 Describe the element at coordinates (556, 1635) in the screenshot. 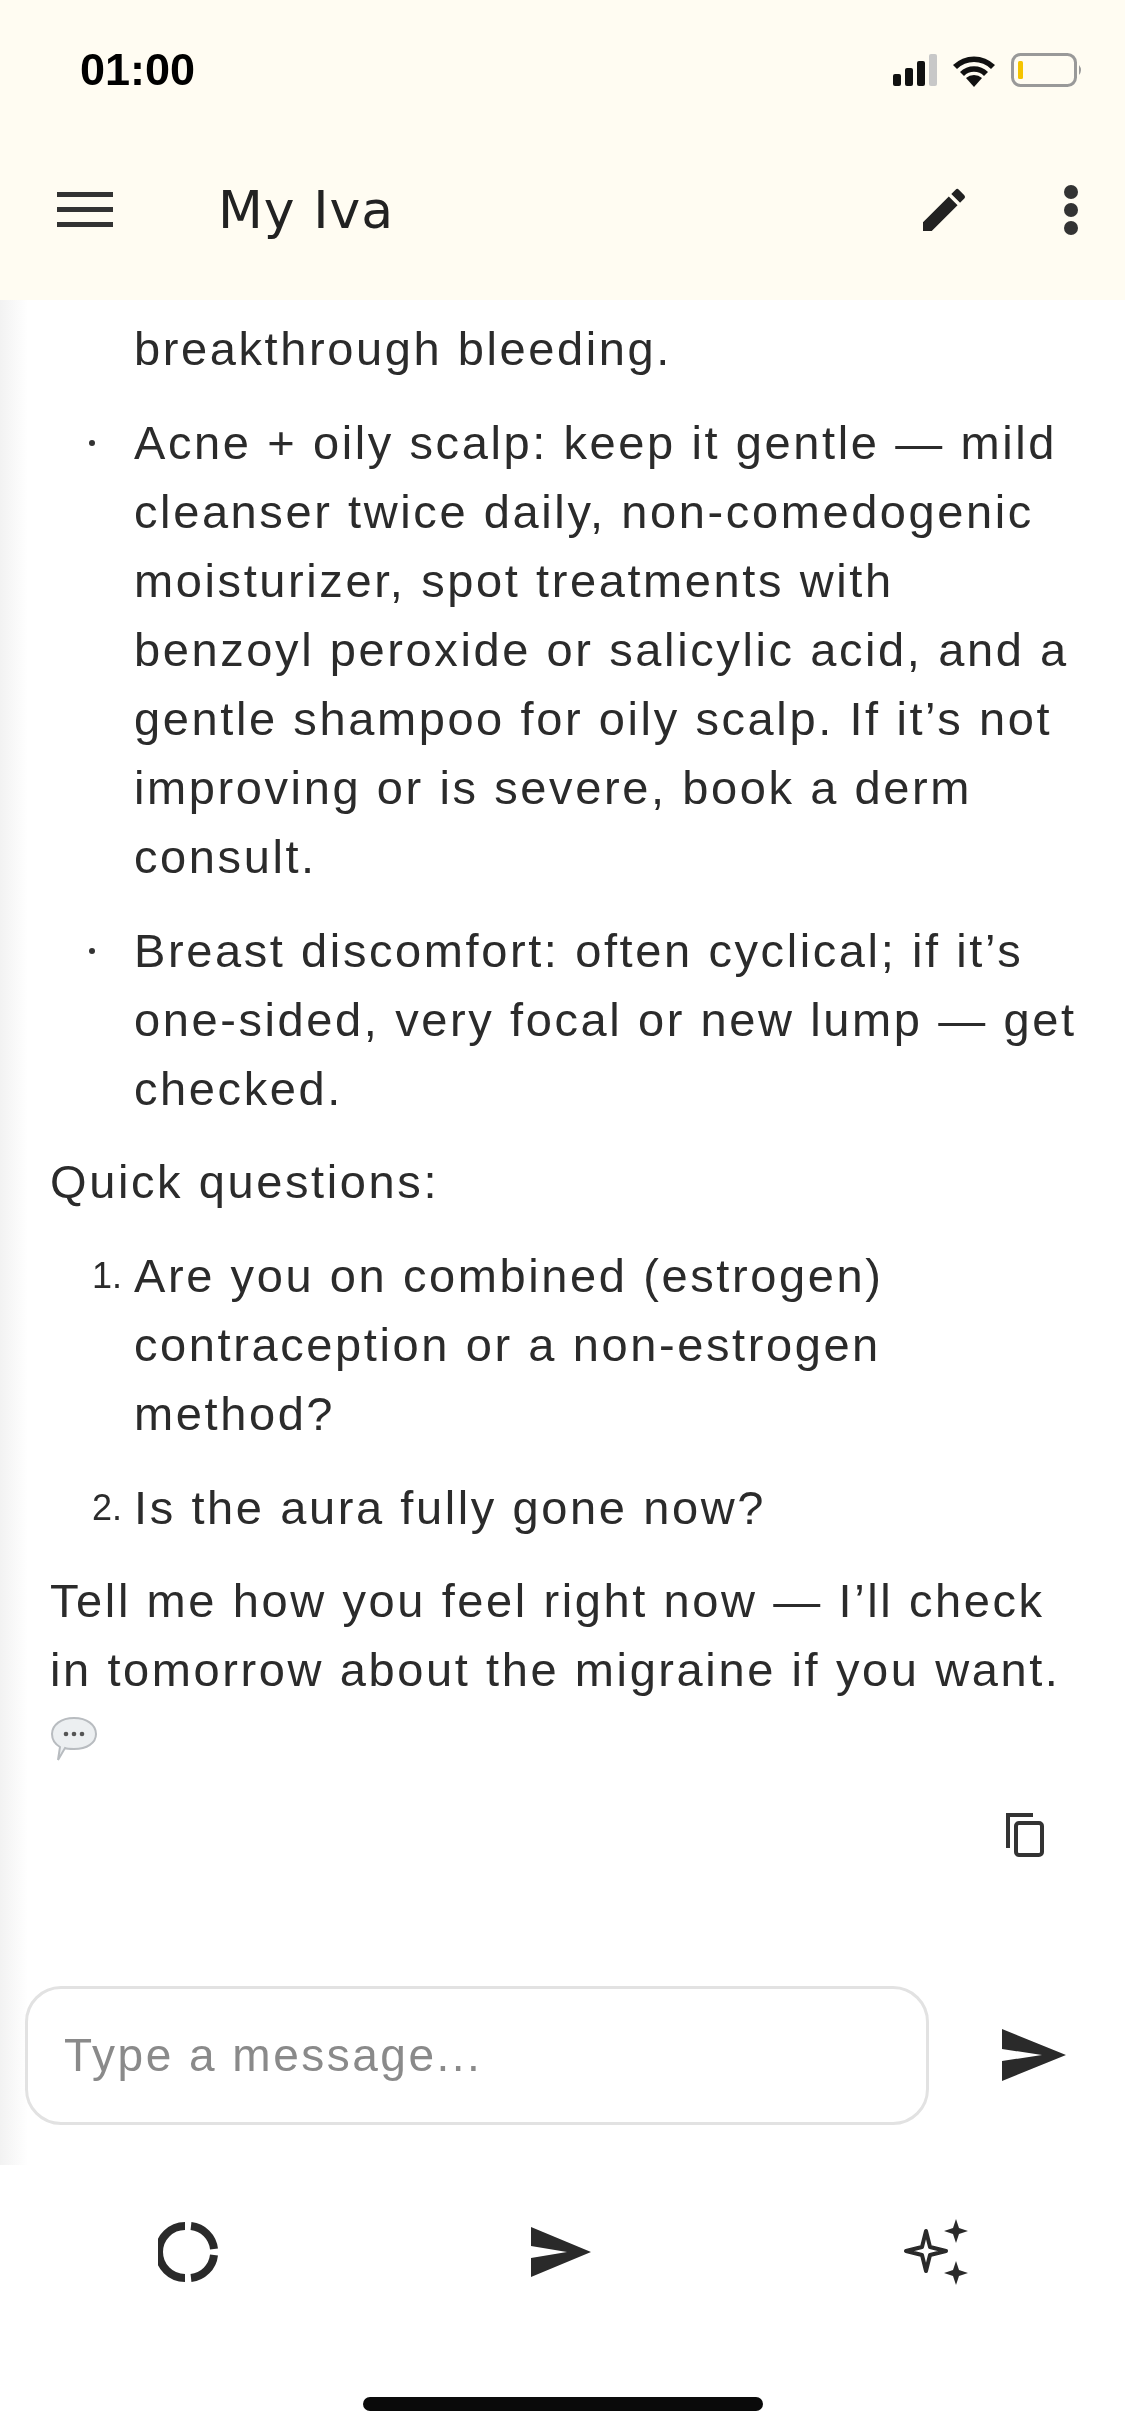

I see `message-text: Tell me how you feel right now — I’ll check in tomorrow about the migraine if you want.` at that location.